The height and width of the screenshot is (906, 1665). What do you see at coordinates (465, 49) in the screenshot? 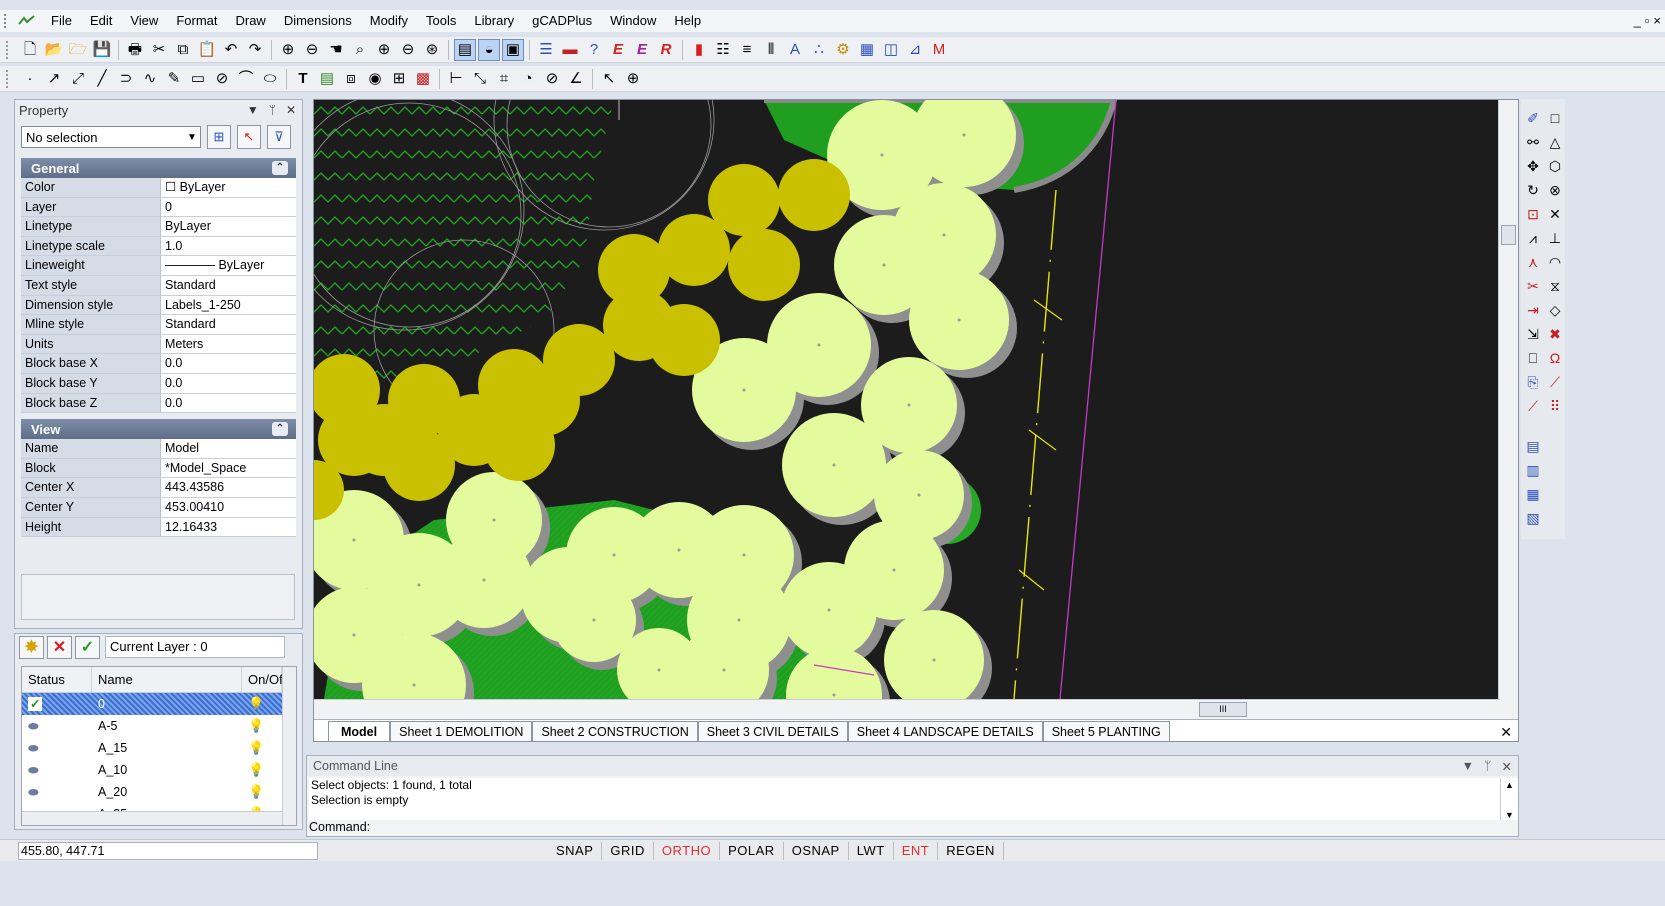
I see `properties-toggle-icon: ▤` at bounding box center [465, 49].